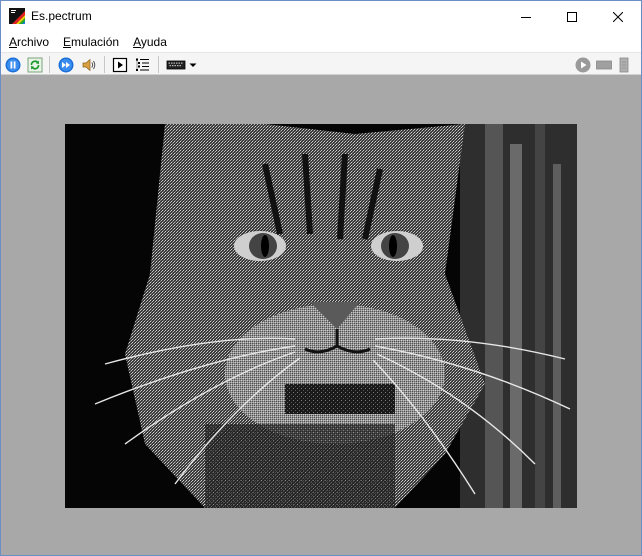  I want to click on debugger-icon, so click(142, 64).